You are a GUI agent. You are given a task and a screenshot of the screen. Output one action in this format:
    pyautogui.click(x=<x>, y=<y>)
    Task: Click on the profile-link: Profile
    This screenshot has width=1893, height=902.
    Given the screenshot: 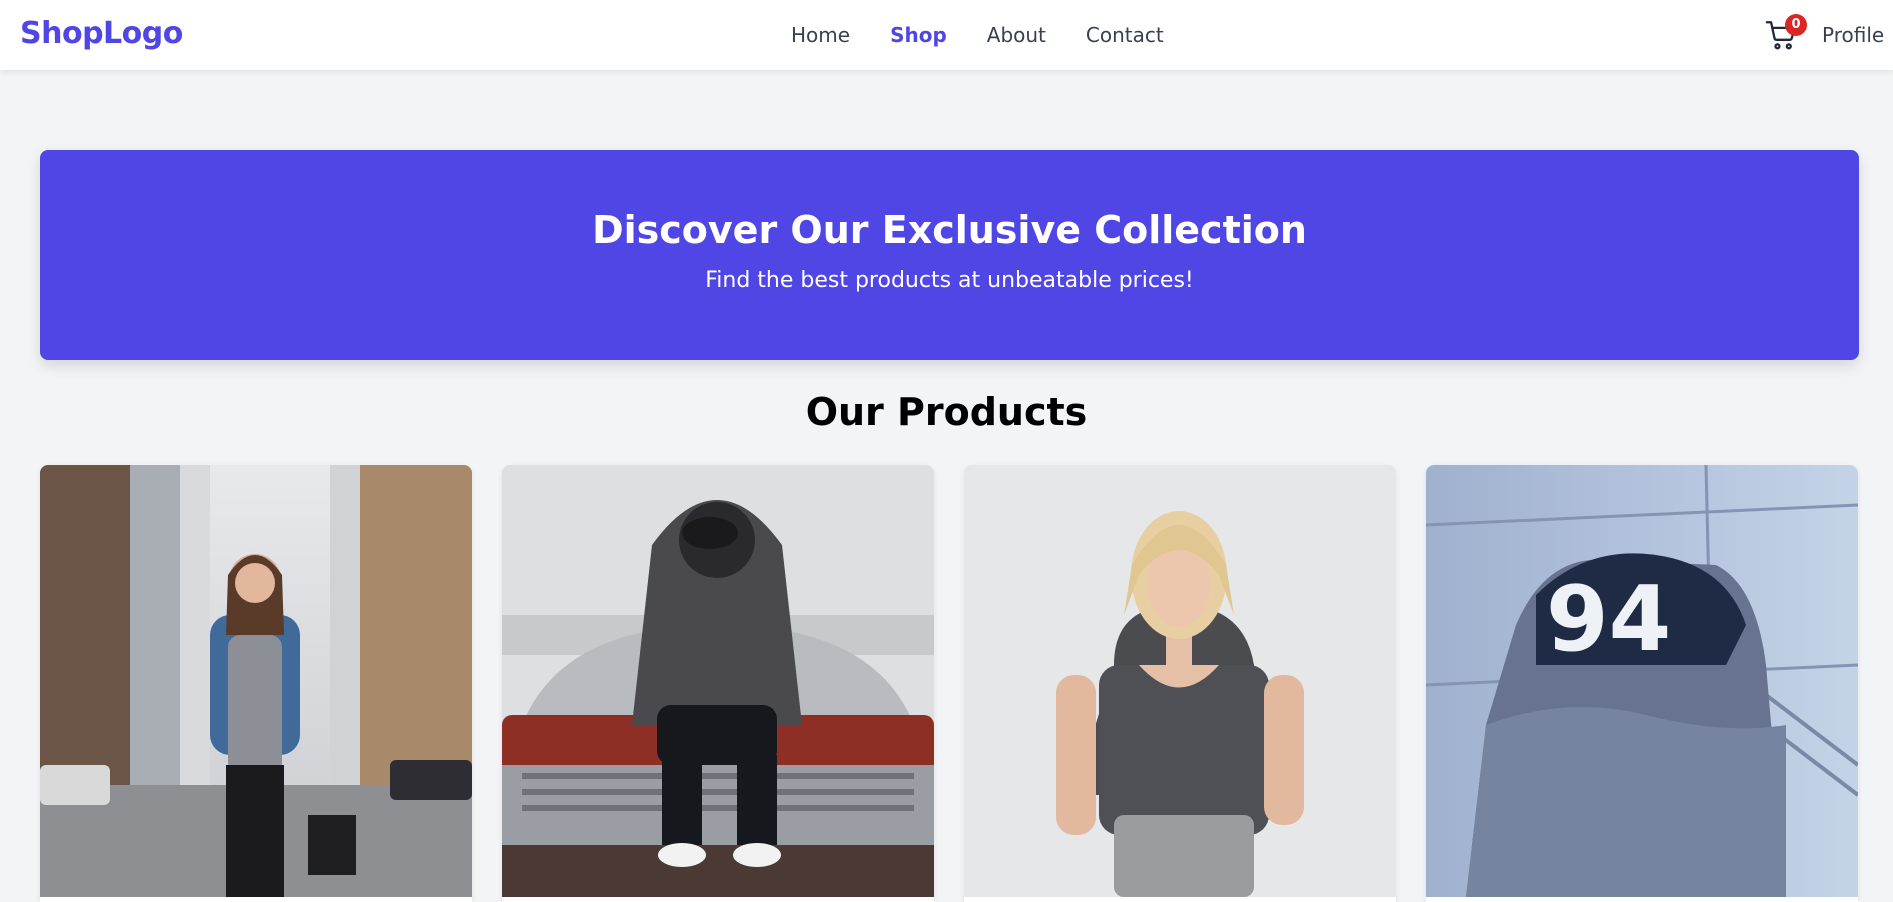 What is the action you would take?
    pyautogui.click(x=1853, y=35)
    